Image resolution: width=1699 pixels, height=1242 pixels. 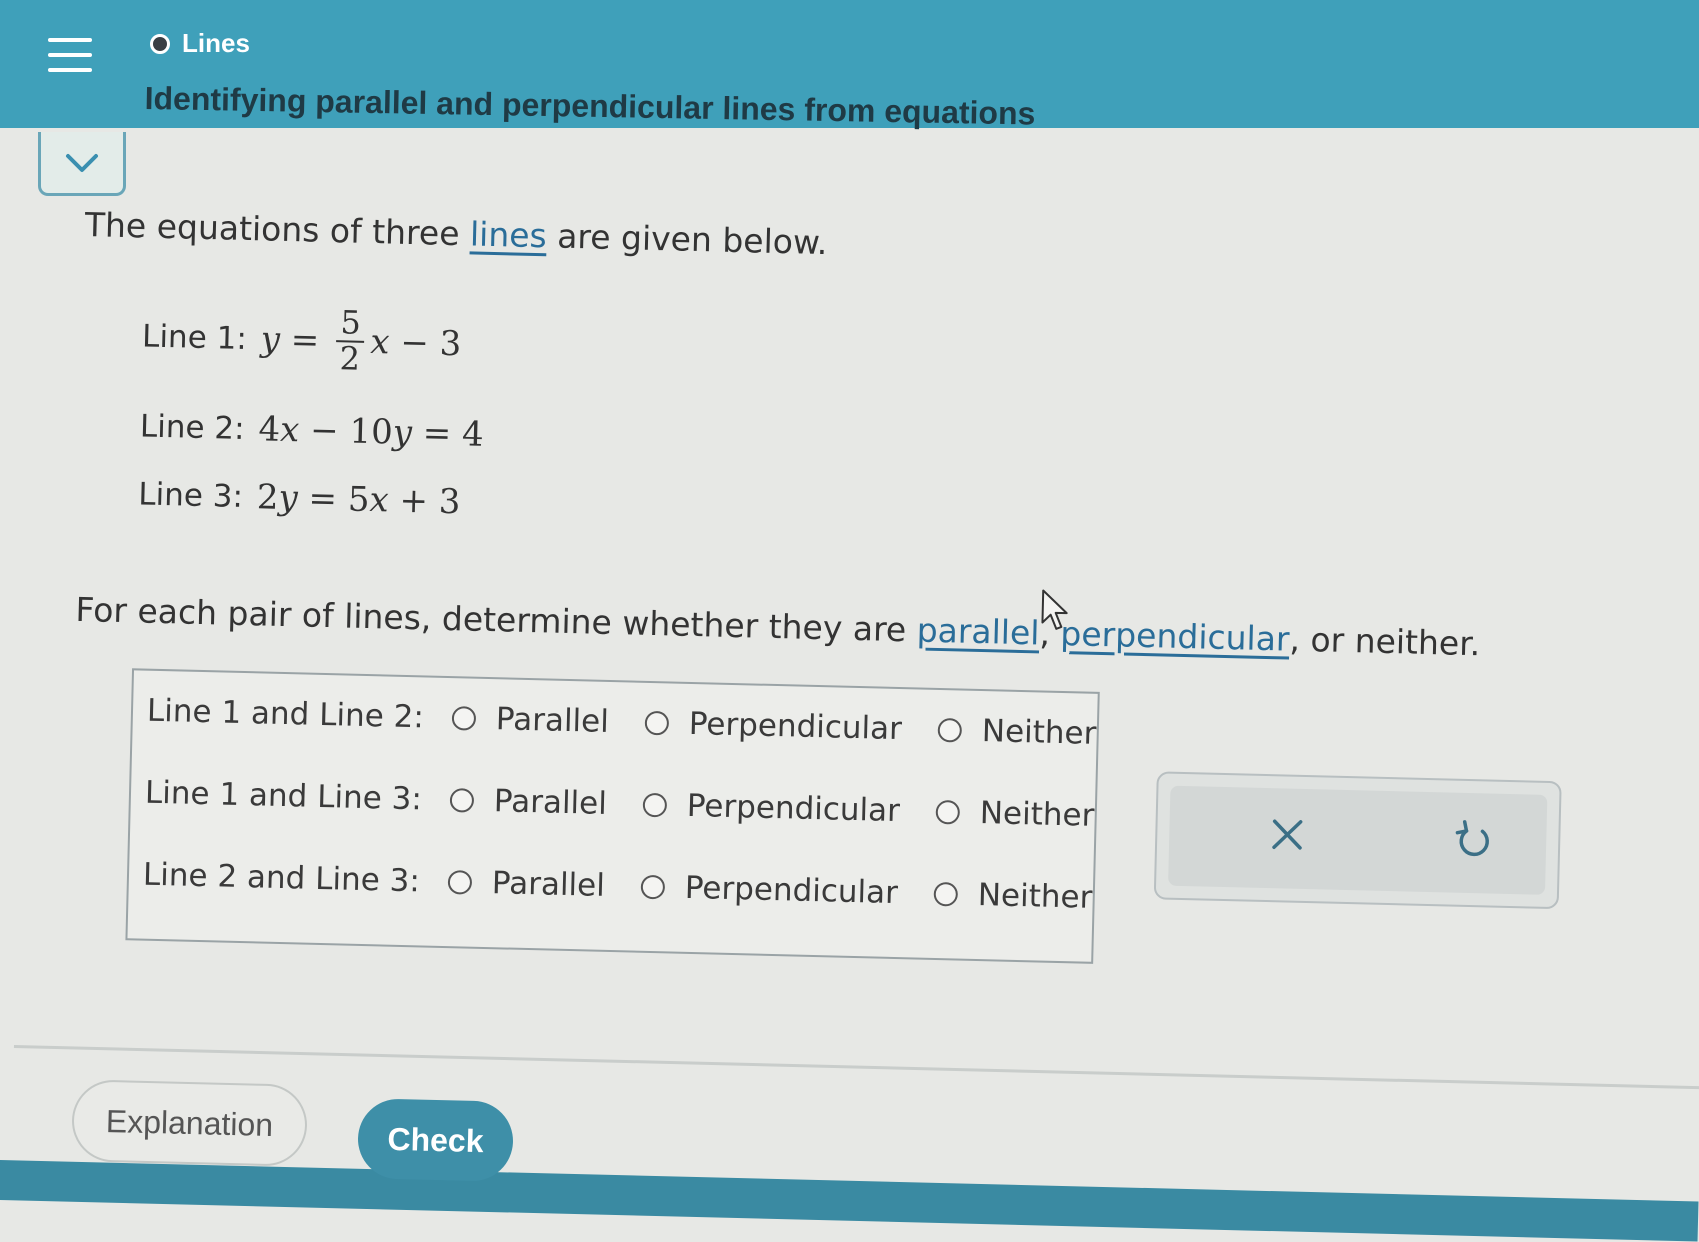 I want to click on perpendicular-link: perpendicular, so click(x=1175, y=636).